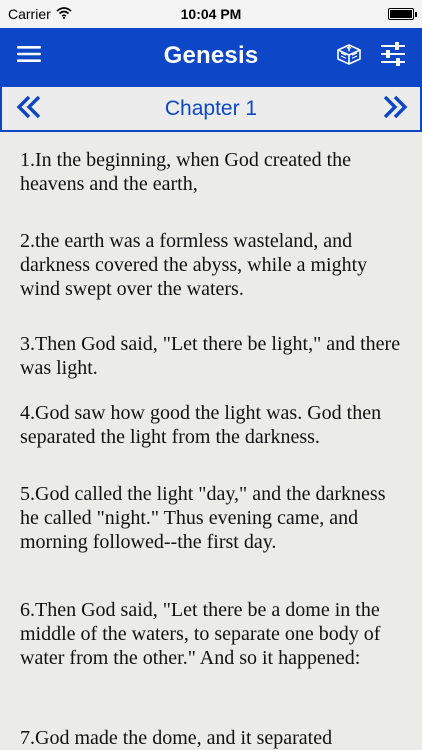  I want to click on bible-book-icon, so click(349, 56).